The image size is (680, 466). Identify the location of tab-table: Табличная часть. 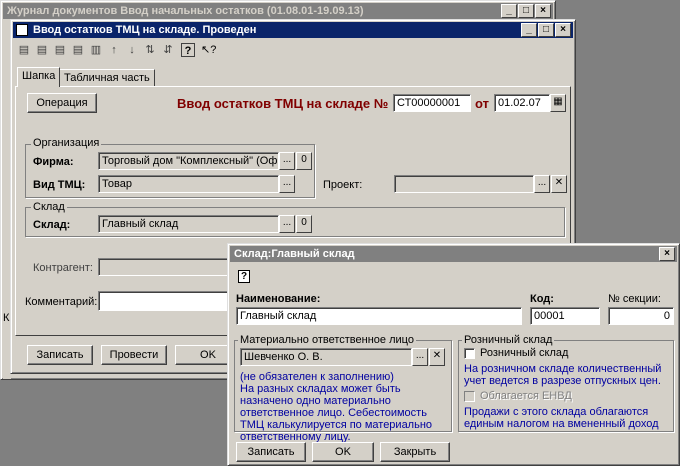
(107, 77).